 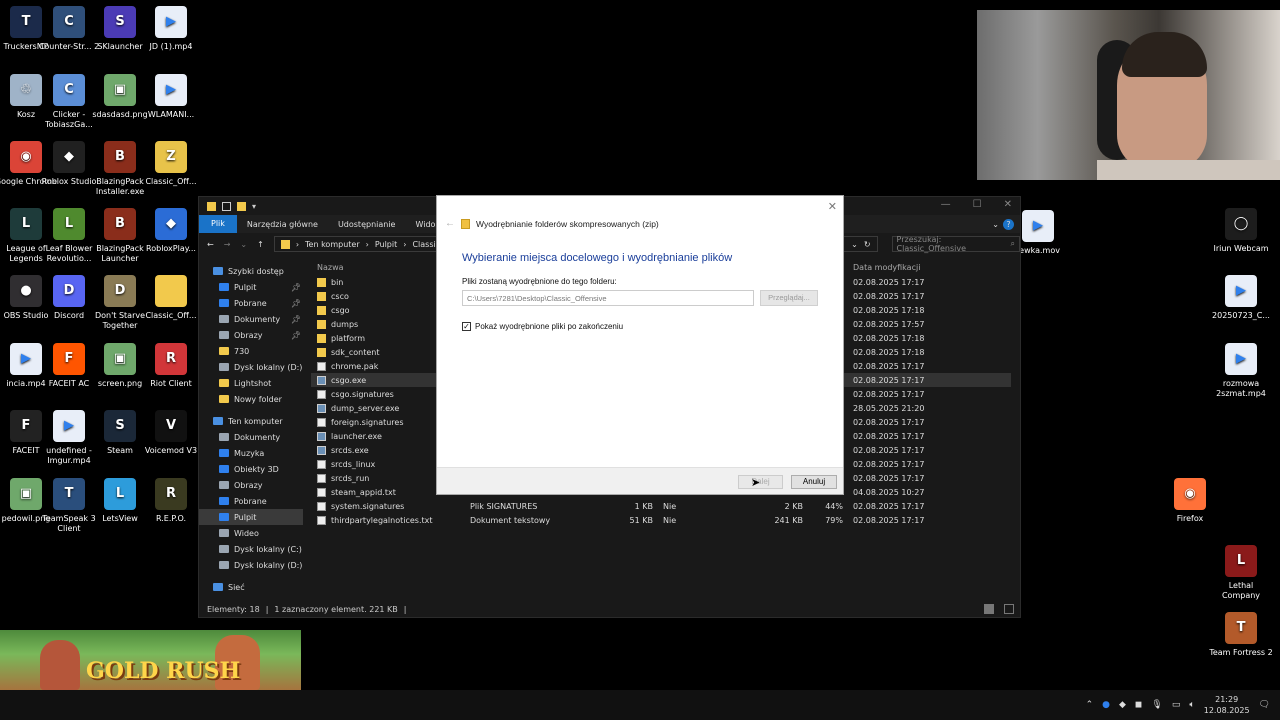 I want to click on large-icons-view-icon, so click(x=1009, y=609).